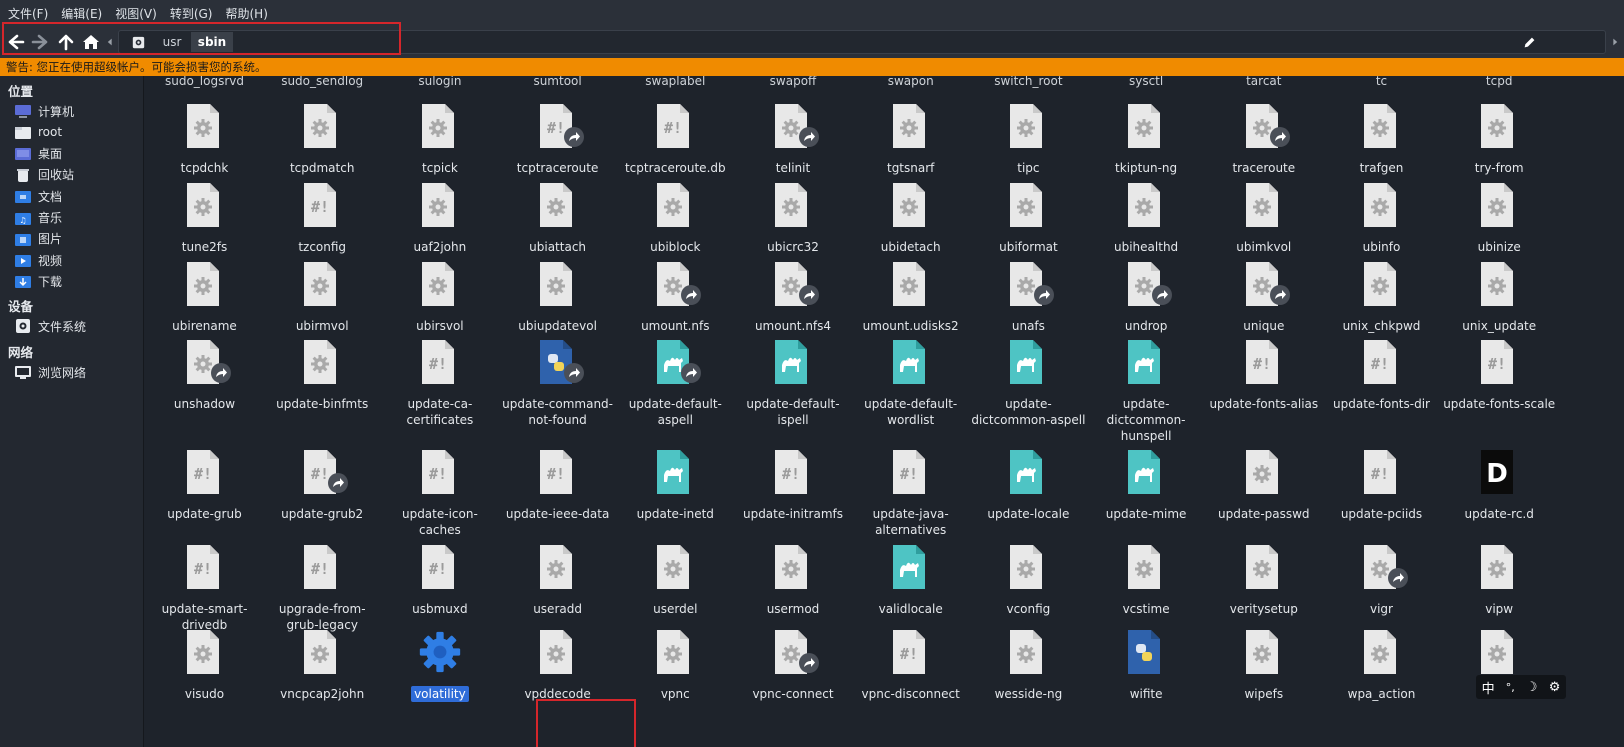 The image size is (1624, 747). I want to click on path-crumb-usr: usr, so click(172, 42).